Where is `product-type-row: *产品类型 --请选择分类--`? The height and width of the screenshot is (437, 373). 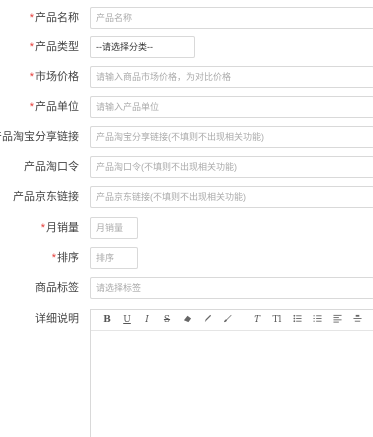 product-type-row: *产品类型 --请选择分类-- is located at coordinates (186, 47).